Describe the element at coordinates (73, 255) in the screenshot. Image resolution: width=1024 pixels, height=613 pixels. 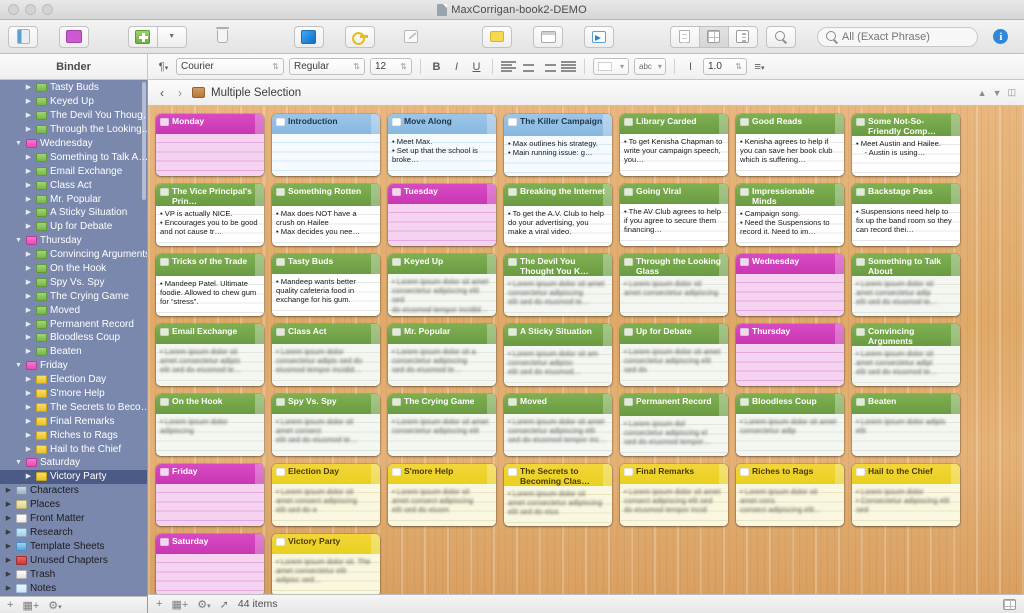
I see `binder-item-convincing-arguments: ▶ Convincing Arguments` at that location.